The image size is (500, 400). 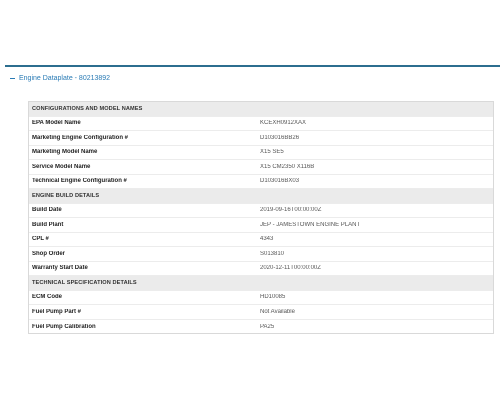 I want to click on table-row: Build Plant JEP - JAMESTOWN ENGINE PLANT, so click(x=261, y=225).